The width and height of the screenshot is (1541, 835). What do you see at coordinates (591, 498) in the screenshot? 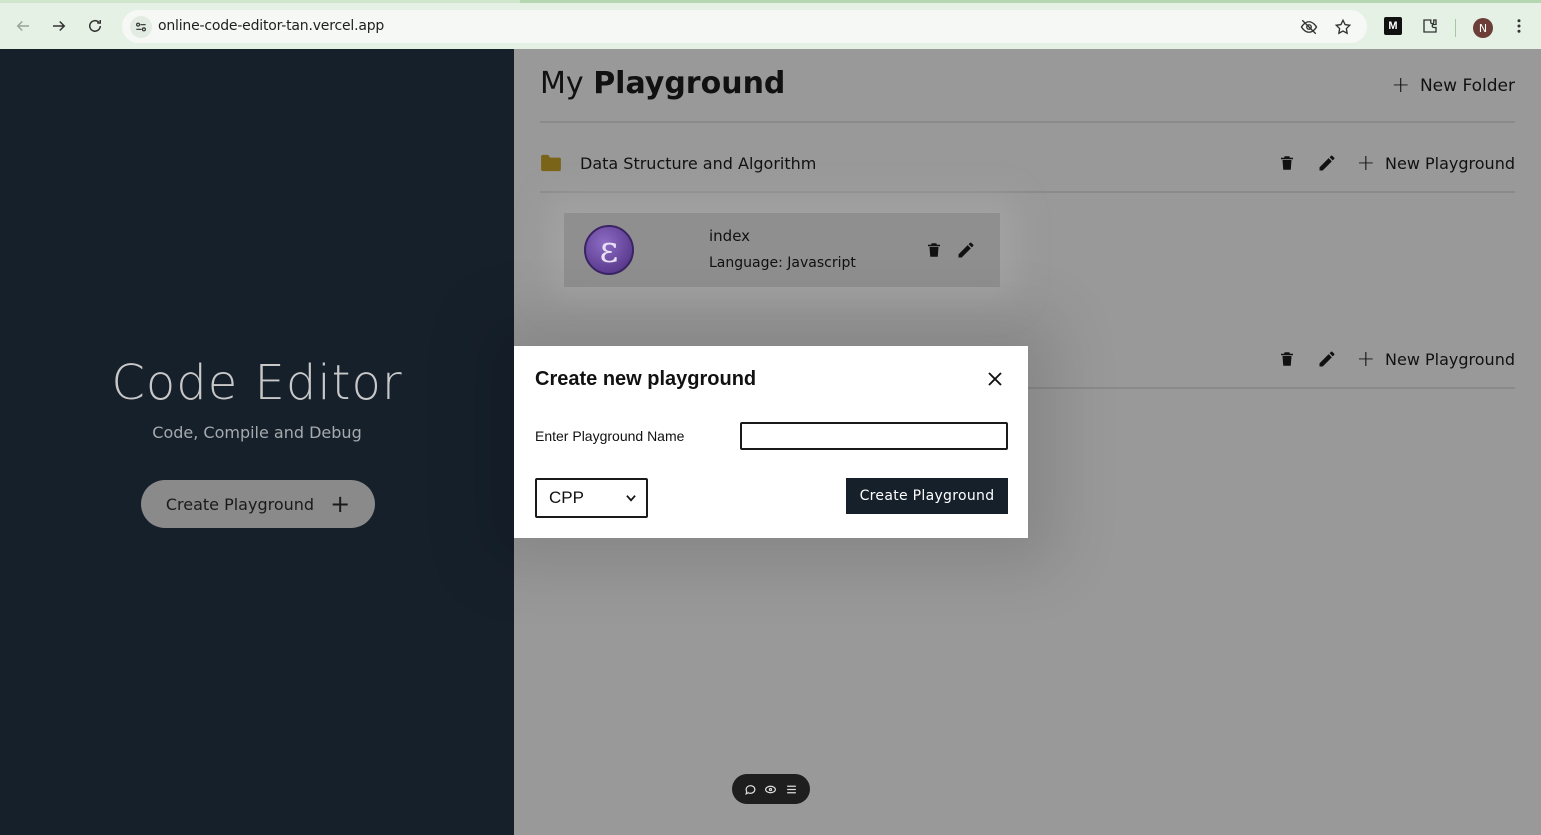
I see `language-select: CPP` at bounding box center [591, 498].